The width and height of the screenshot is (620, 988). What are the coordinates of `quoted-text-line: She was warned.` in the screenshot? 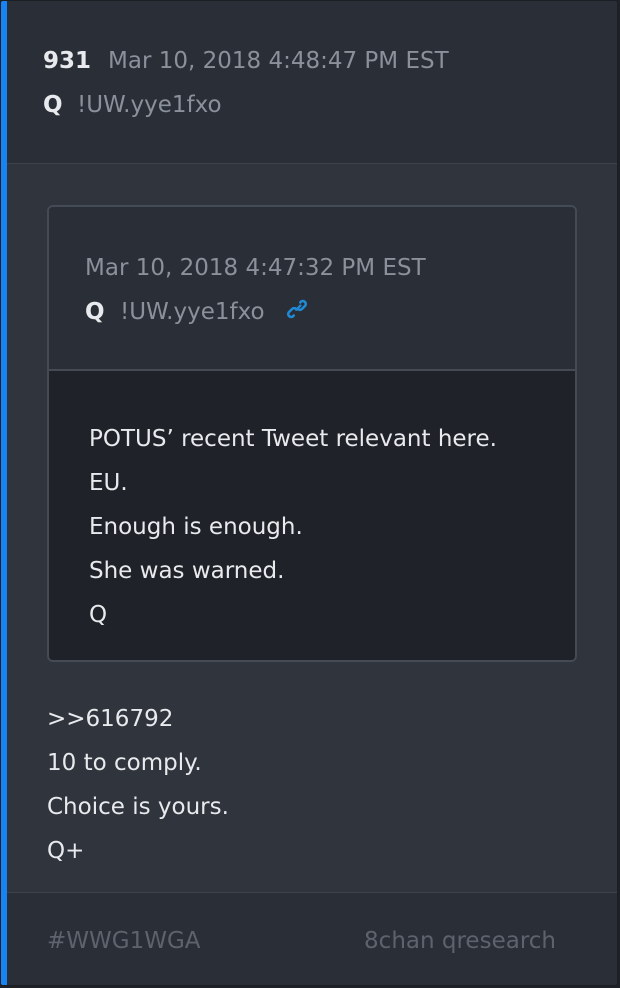 It's located at (187, 571).